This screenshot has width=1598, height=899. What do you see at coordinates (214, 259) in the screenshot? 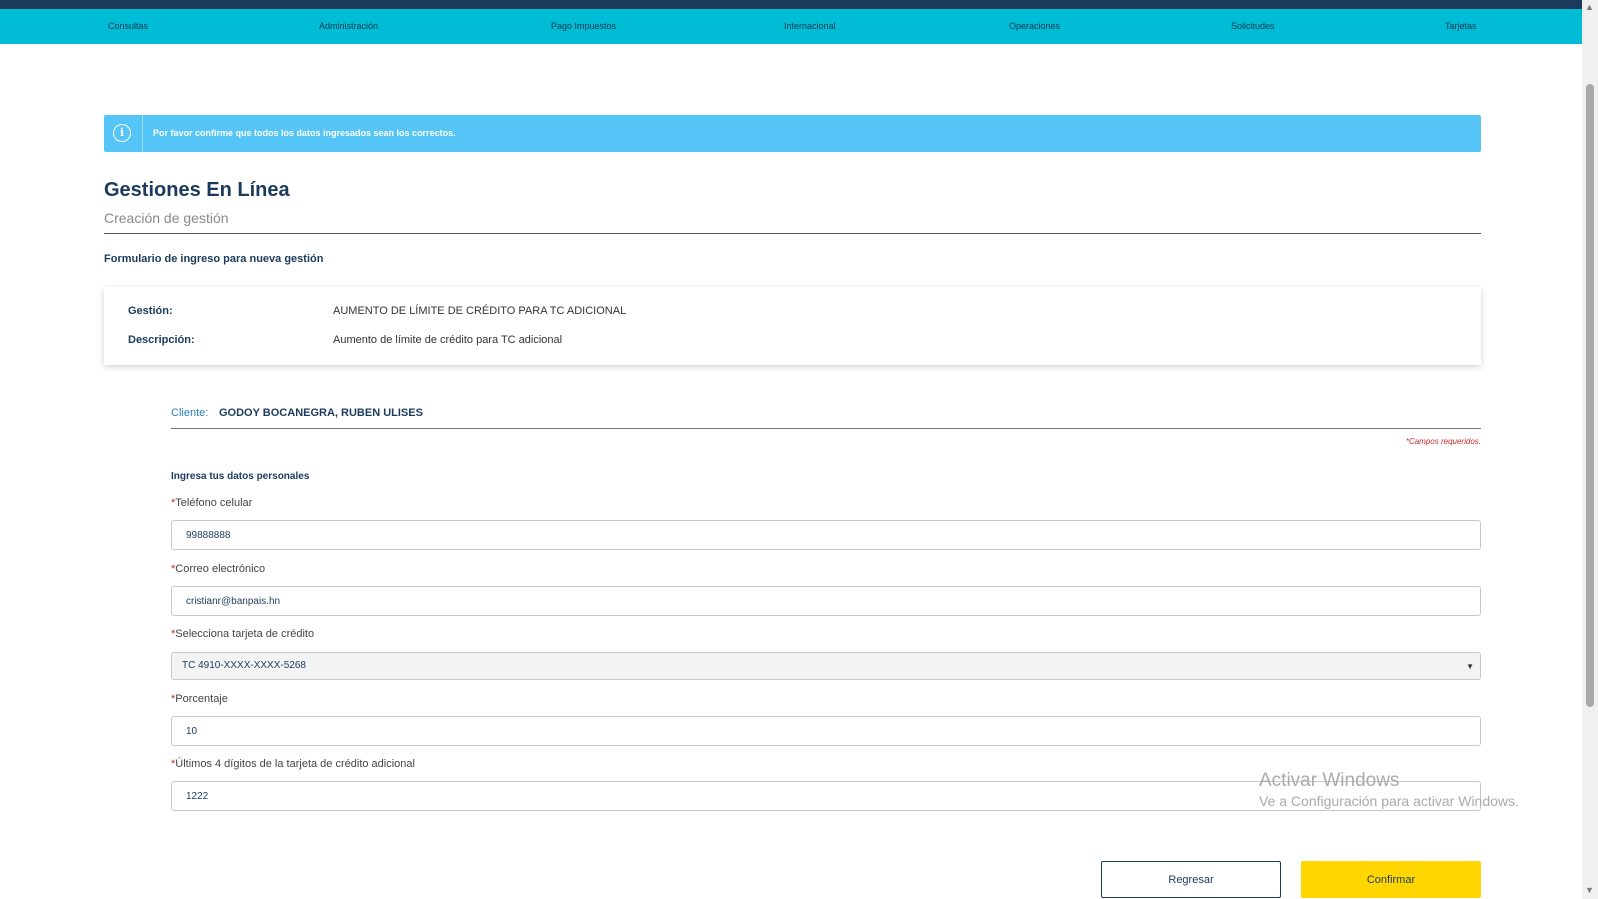
I see `form-heading: Formulario de ingreso para nueva gestión` at bounding box center [214, 259].